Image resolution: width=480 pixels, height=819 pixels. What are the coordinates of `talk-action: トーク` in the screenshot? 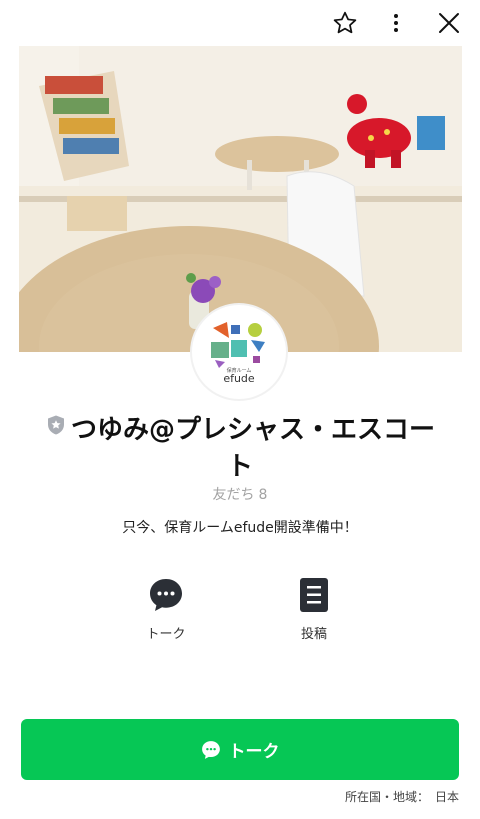 It's located at (166, 609).